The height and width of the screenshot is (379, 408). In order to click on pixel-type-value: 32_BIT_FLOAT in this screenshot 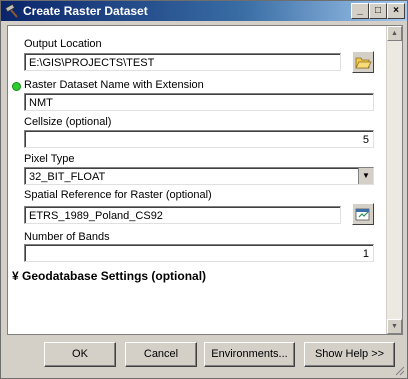, I will do `click(67, 177)`.